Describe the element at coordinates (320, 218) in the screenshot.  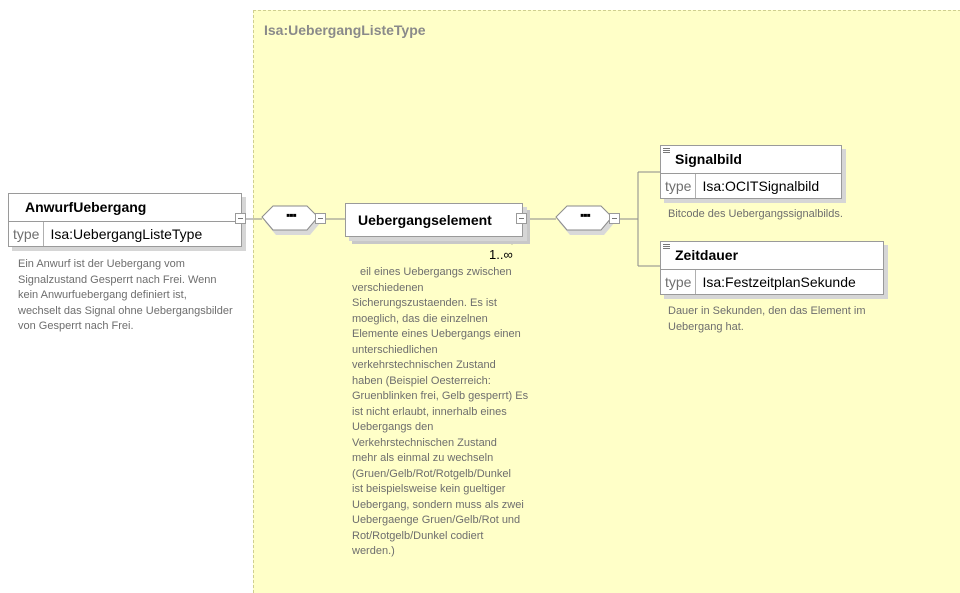
I see `sequence-1-collapse-button` at that location.